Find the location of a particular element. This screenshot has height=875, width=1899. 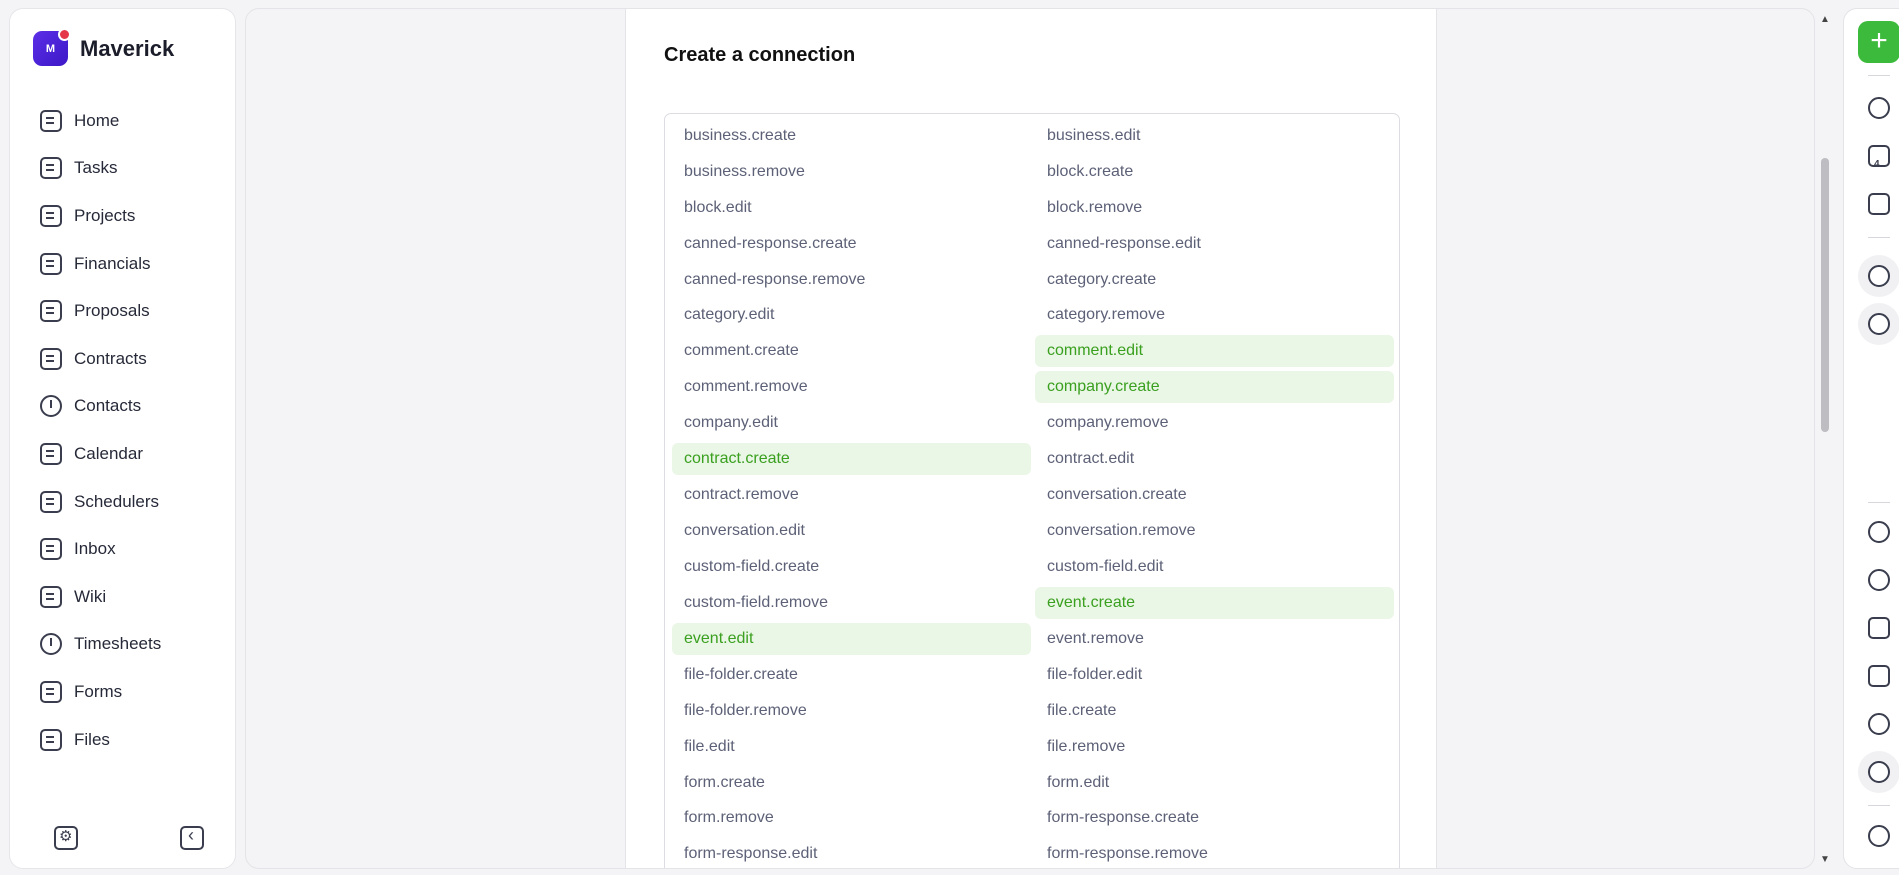

sidebar-item-contracts: Contracts is located at coordinates (125, 359).